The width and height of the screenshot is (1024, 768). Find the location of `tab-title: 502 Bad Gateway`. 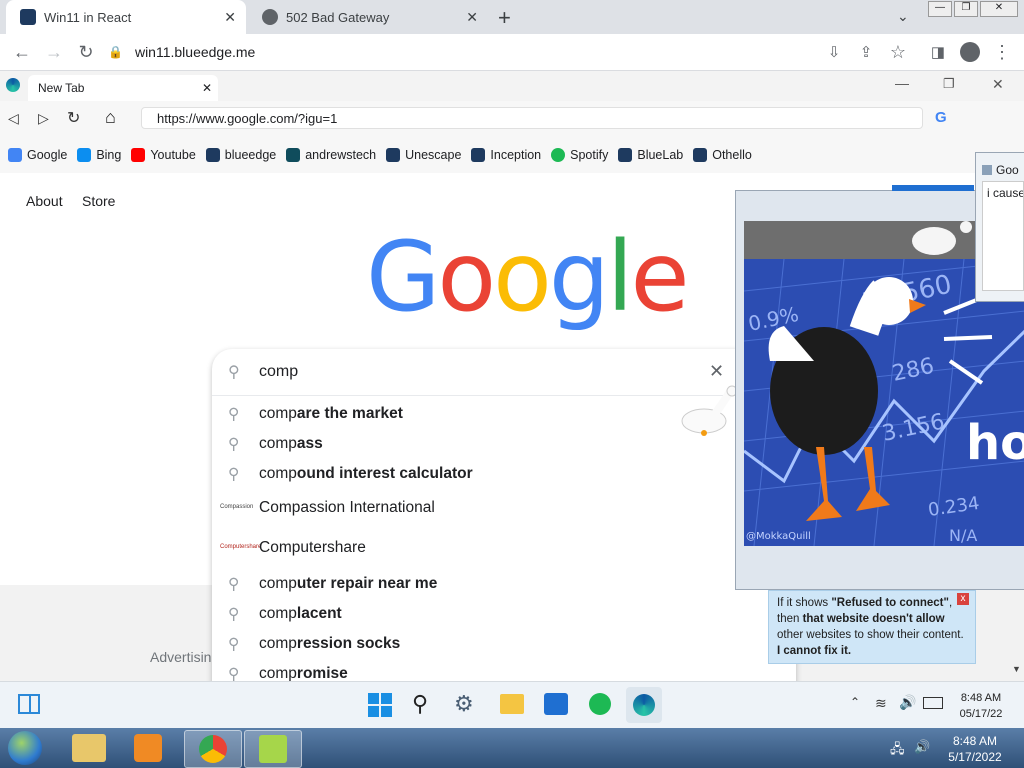

tab-title: 502 Bad Gateway is located at coordinates (338, 17).